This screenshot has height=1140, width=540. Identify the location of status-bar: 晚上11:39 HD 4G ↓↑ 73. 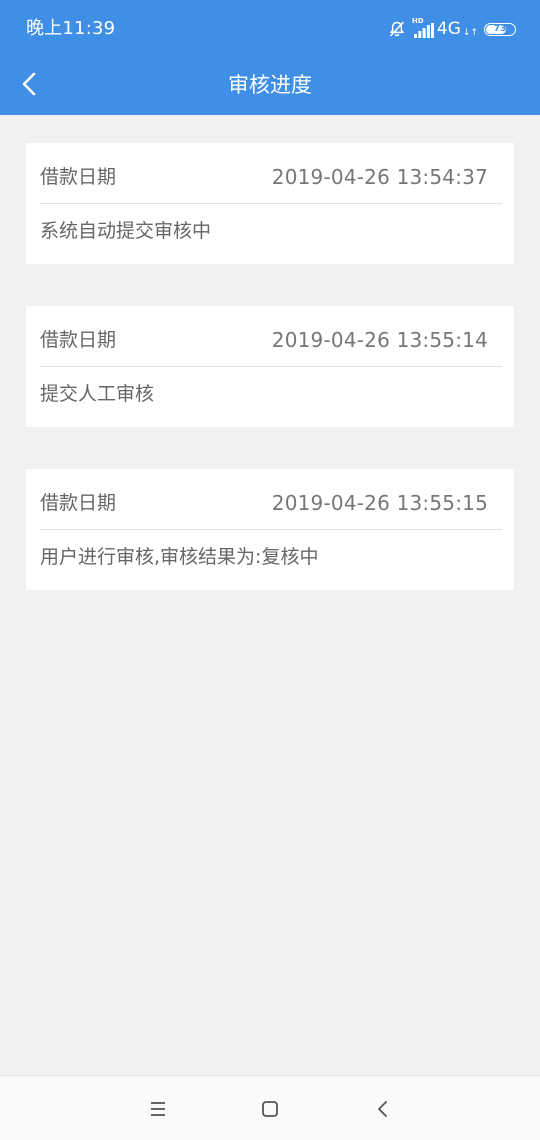
(270, 29).